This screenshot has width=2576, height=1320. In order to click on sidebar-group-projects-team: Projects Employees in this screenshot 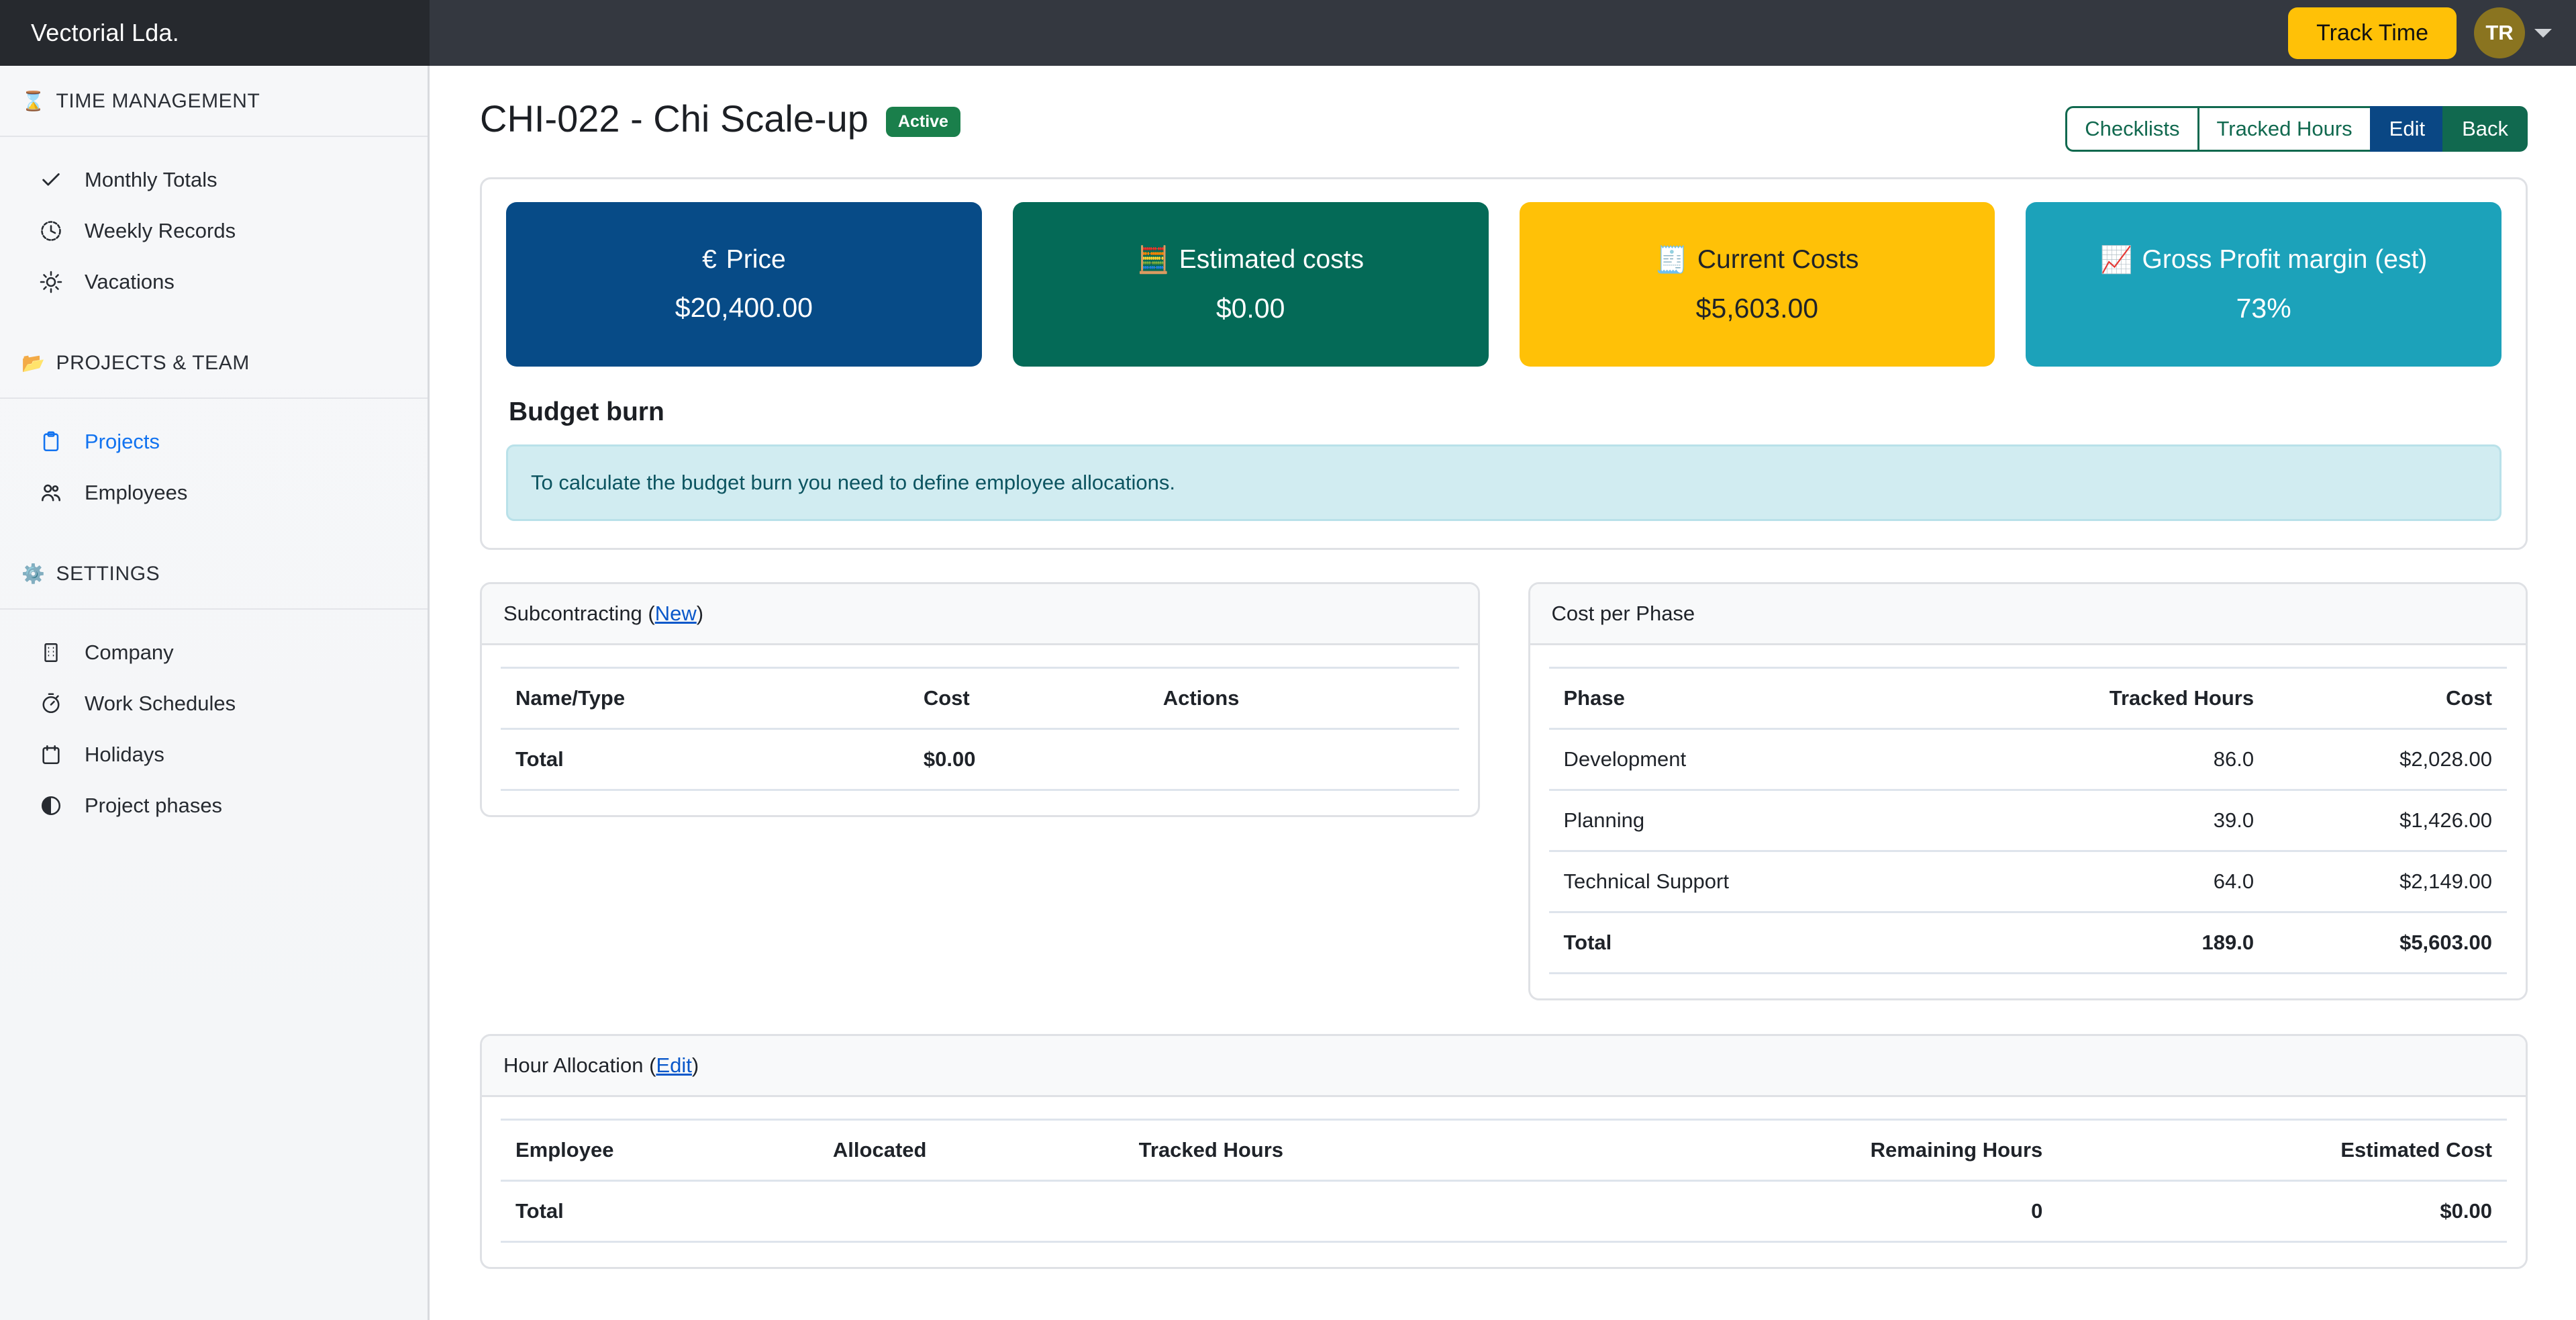, I will do `click(214, 469)`.